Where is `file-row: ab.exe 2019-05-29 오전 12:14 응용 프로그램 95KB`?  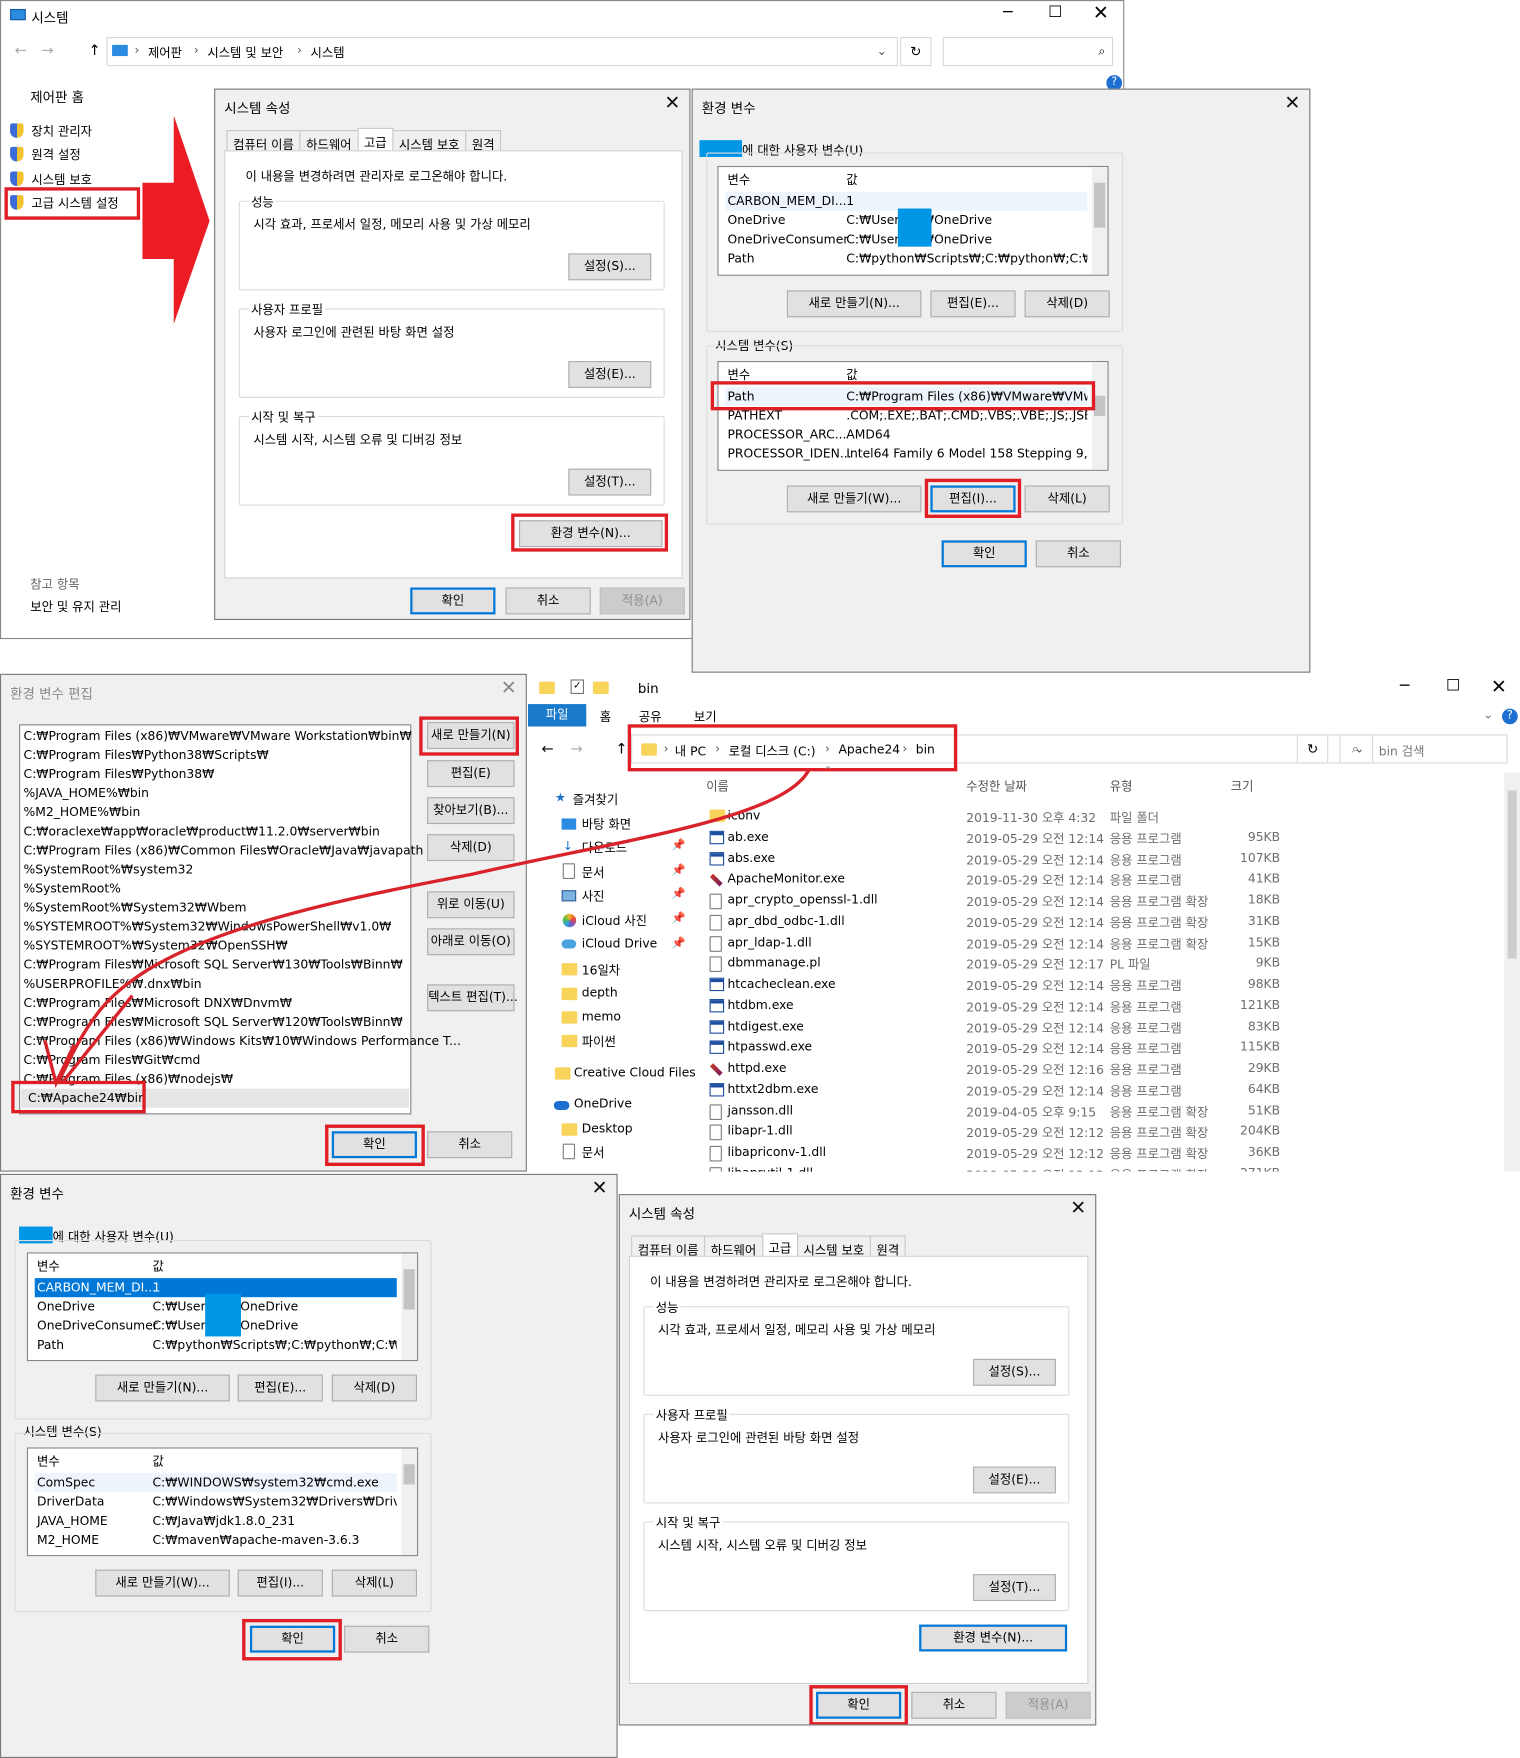
file-row: ab.exe 2019-05-29 오전 12:14 응용 프로그램 95KB is located at coordinates (1103, 837).